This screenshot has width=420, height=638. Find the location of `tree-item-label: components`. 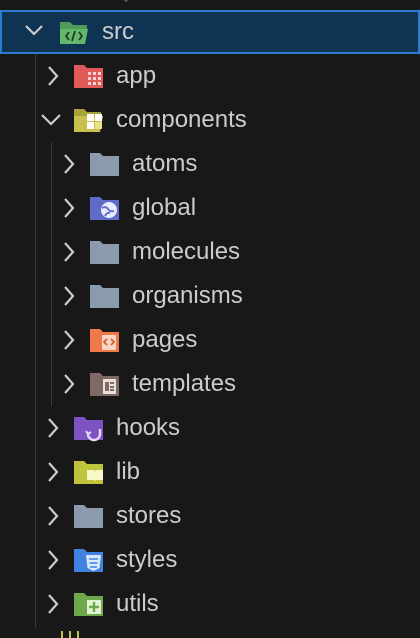

tree-item-label: components is located at coordinates (181, 119).